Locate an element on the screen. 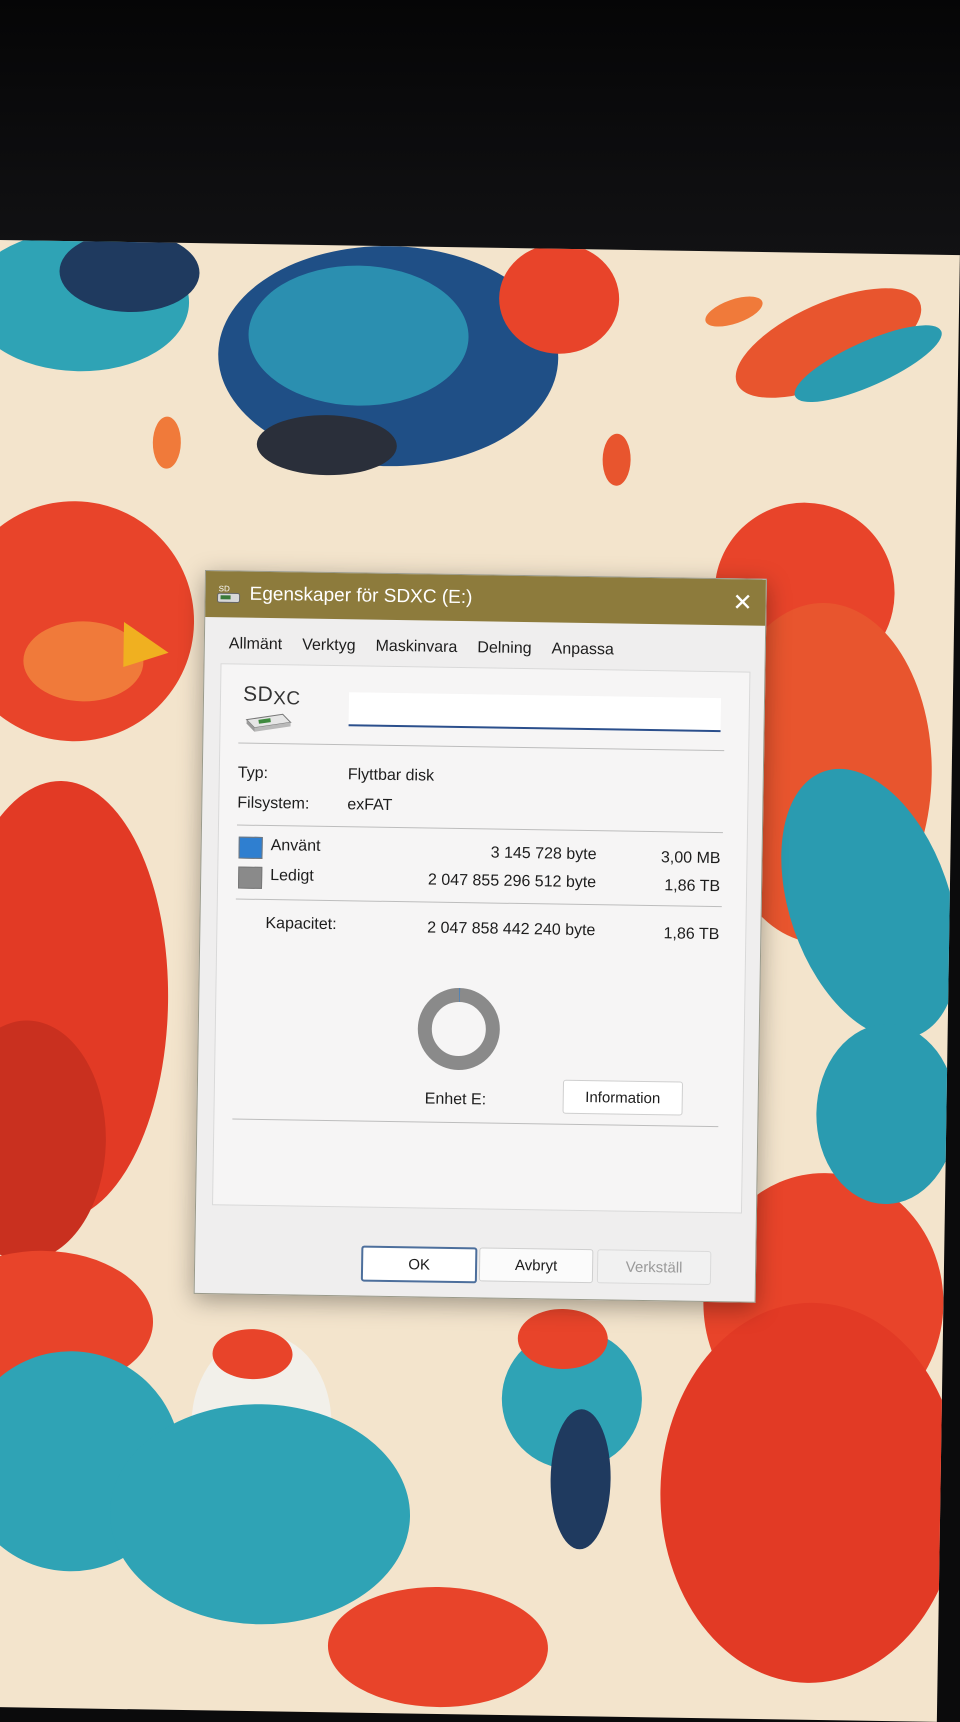  tab-hardware: Maskinvara is located at coordinates (416, 649).